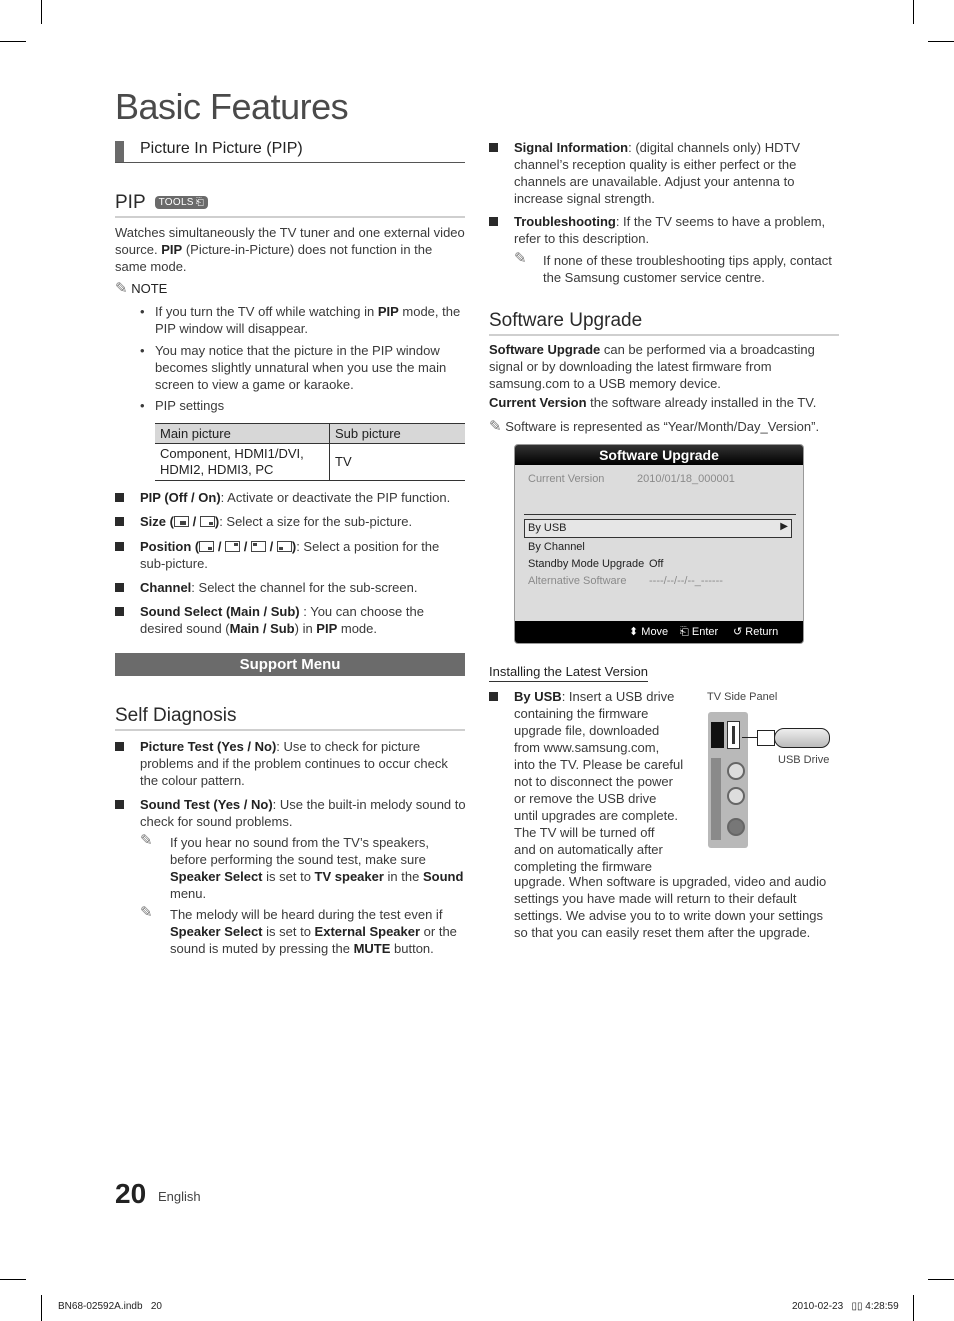 This screenshot has height=1321, width=954. I want to click on audio-r-jack-icon, so click(736, 827).